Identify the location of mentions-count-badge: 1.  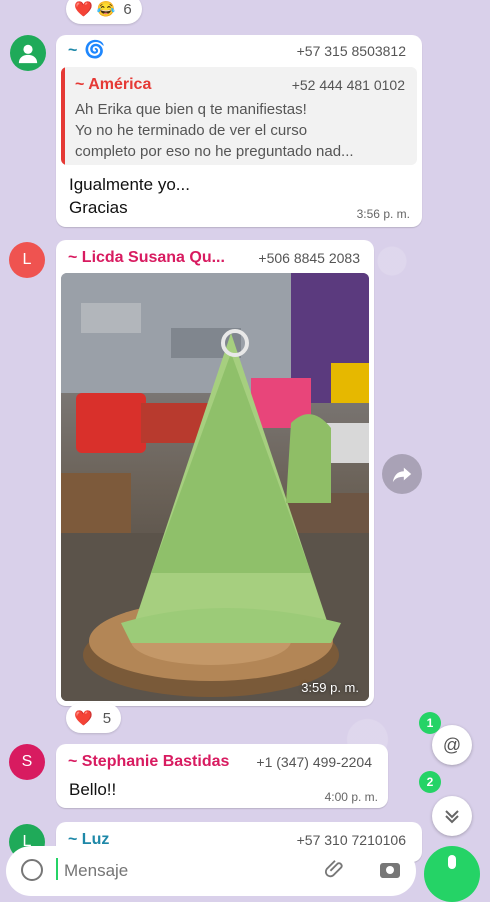
(430, 723).